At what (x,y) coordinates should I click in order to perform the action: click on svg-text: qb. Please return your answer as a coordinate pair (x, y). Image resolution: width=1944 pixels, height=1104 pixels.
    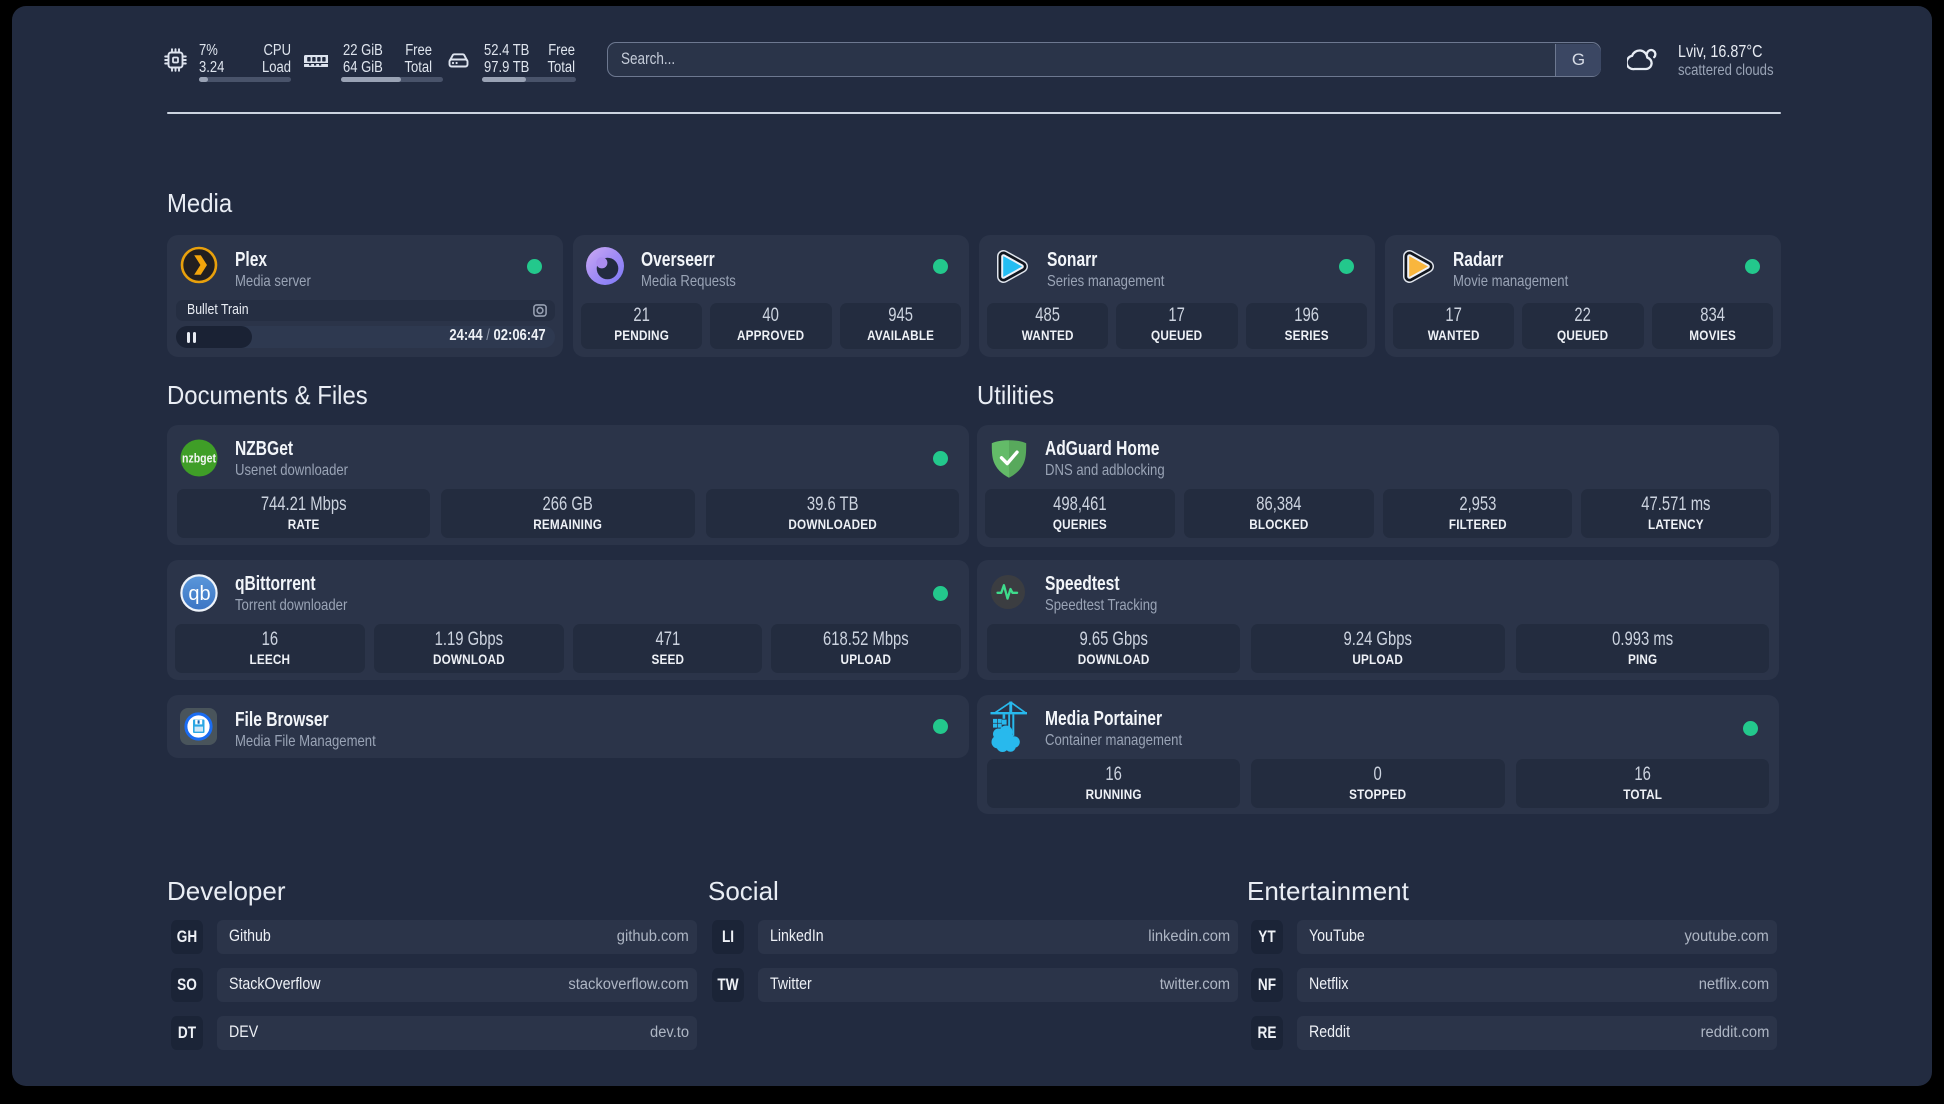
    Looking at the image, I should click on (199, 594).